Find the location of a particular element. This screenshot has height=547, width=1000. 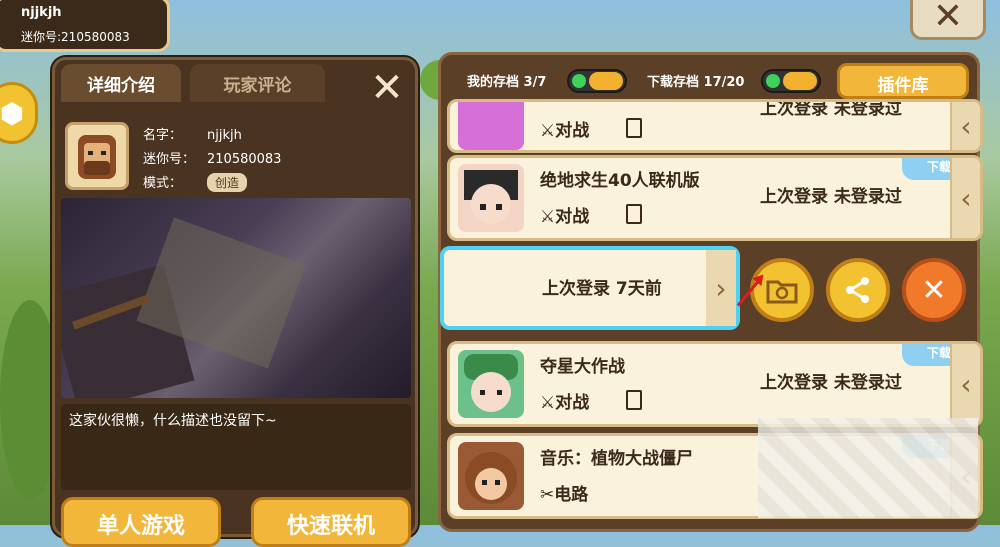

mini-value: 210580083 is located at coordinates (244, 159).